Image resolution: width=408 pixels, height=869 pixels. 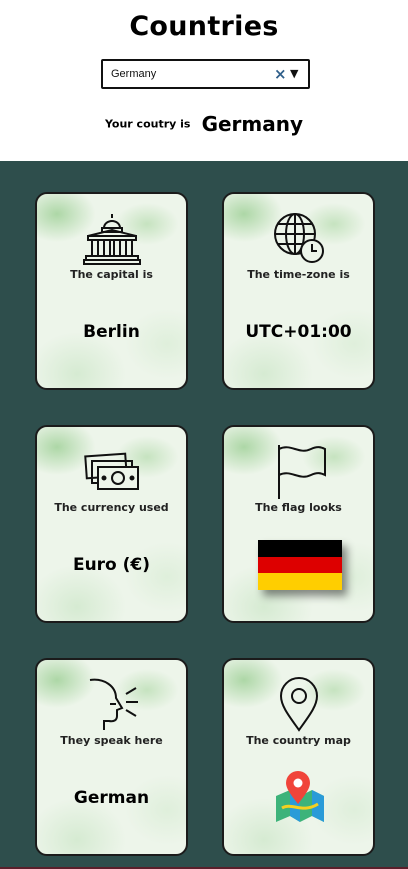 I want to click on flag-label: The flag looks, so click(x=298, y=507).